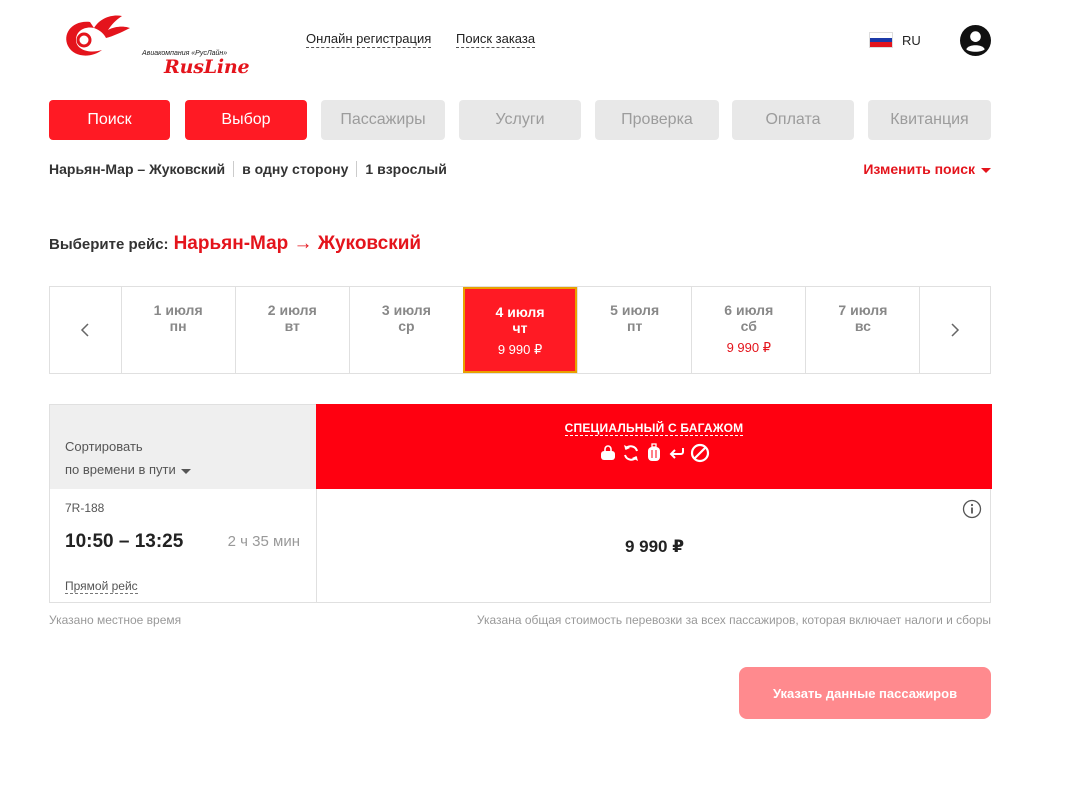 This screenshot has height=809, width=1077. Describe the element at coordinates (109, 120) in the screenshot. I see `step-search: Поиск` at that location.